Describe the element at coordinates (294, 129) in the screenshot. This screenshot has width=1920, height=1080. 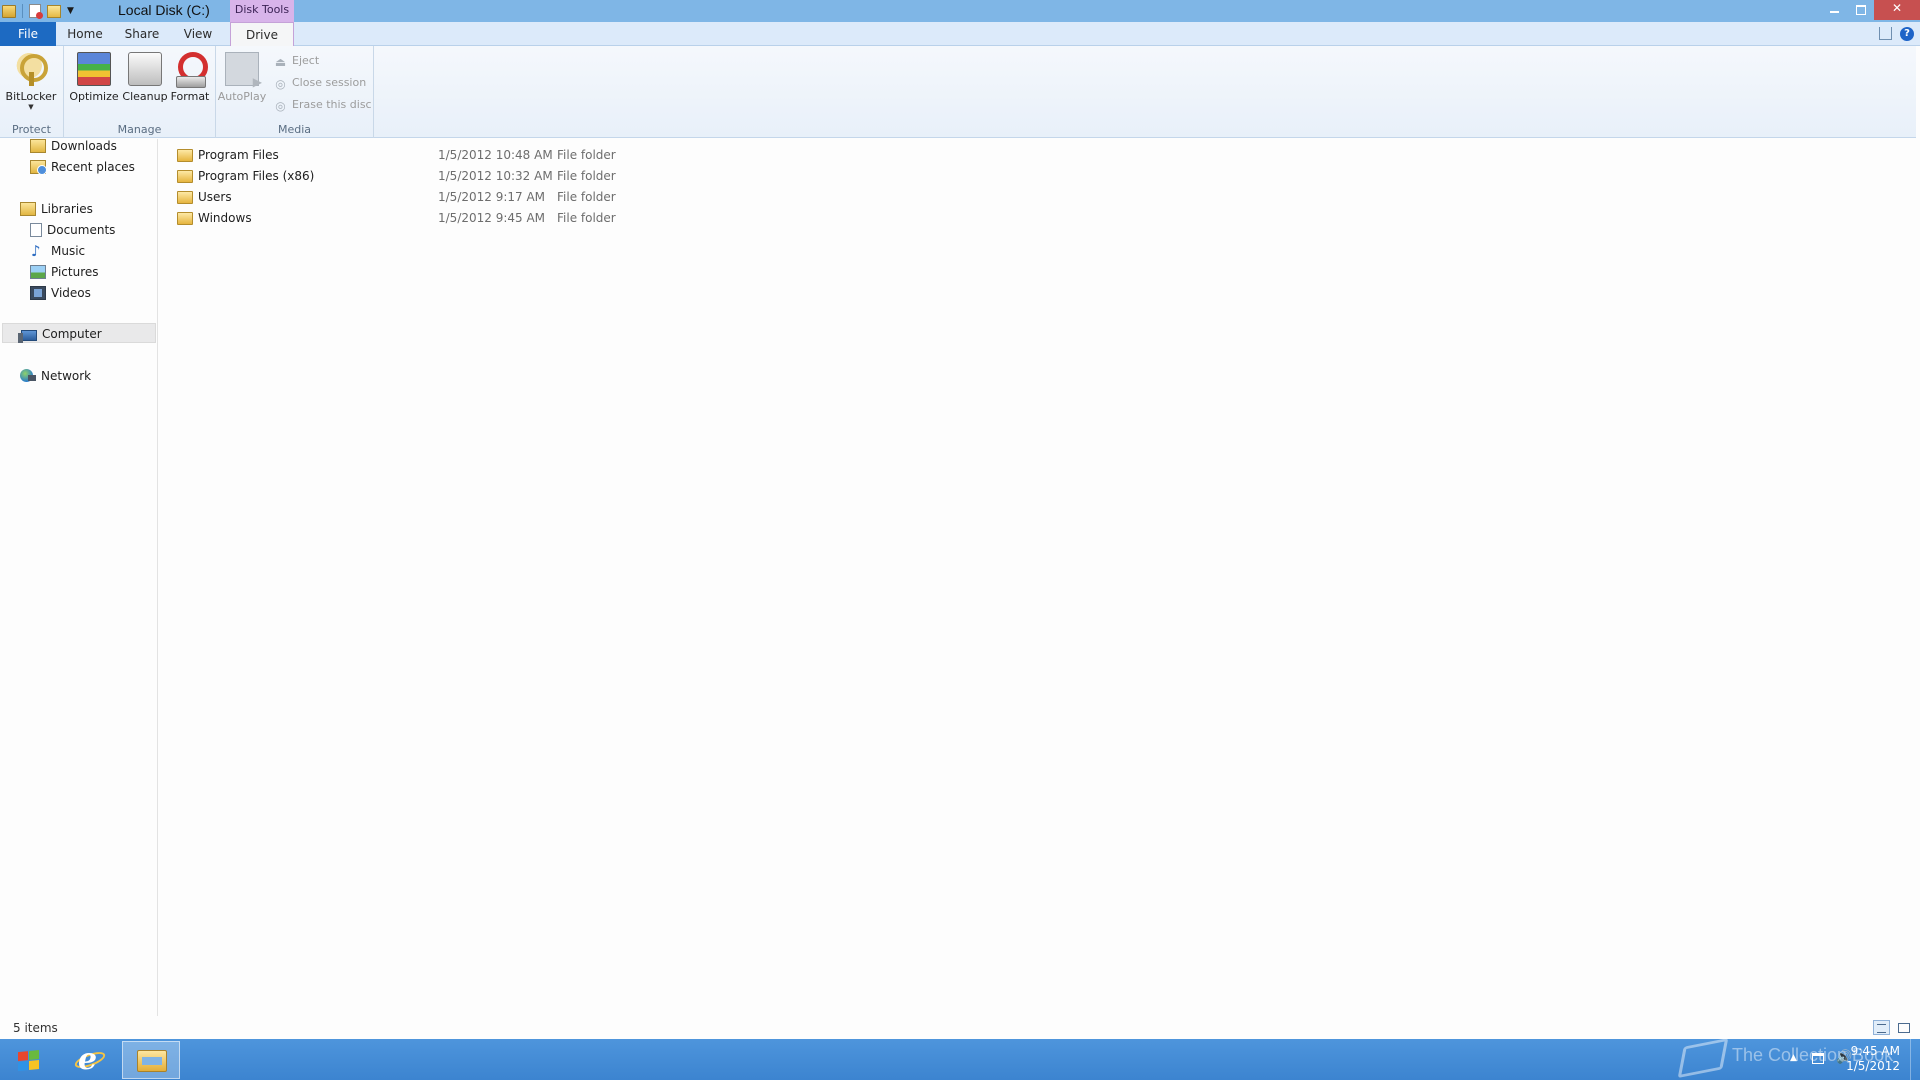
I see `group-label-media: Media` at that location.